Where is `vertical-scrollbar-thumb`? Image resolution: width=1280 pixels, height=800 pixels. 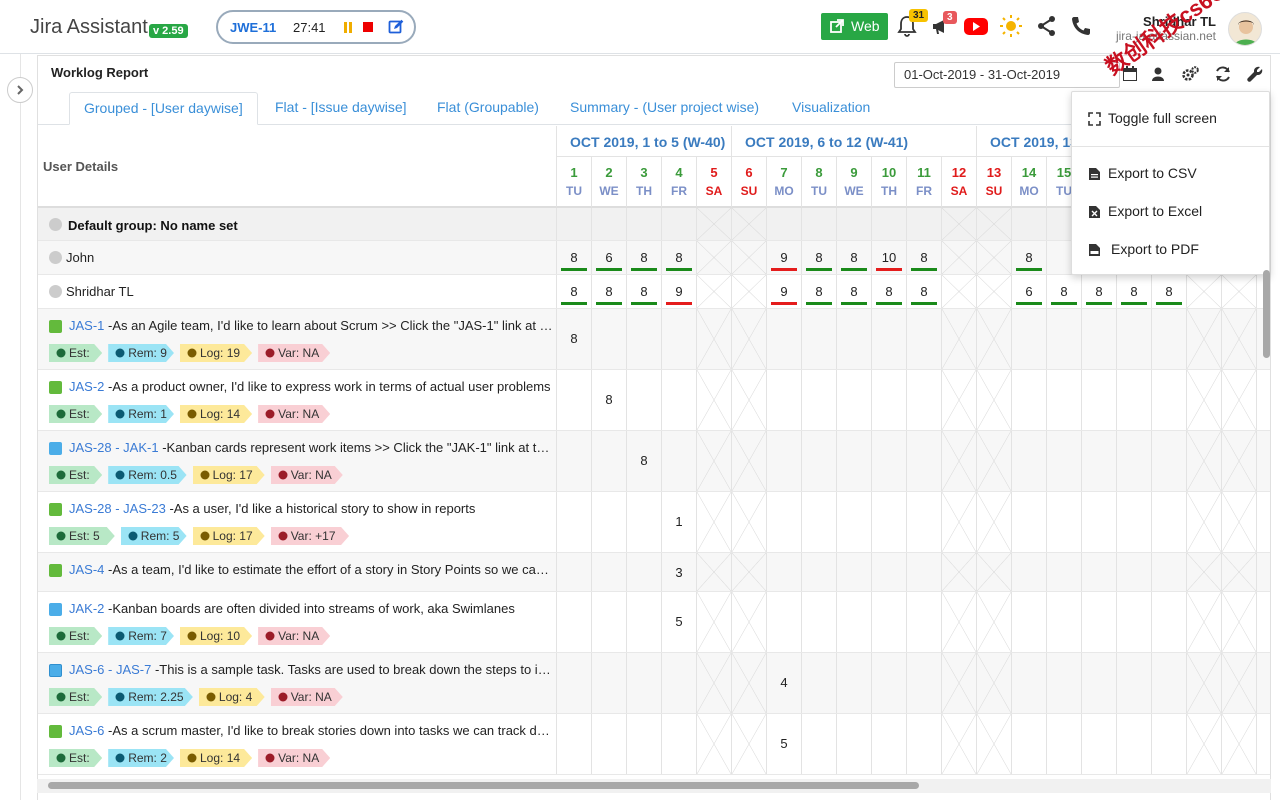
vertical-scrollbar-thumb is located at coordinates (1266, 314).